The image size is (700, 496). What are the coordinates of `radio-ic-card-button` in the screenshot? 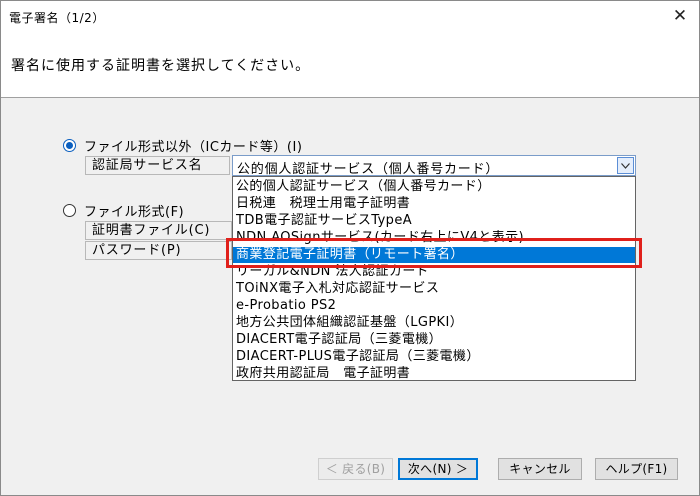 It's located at (69, 145).